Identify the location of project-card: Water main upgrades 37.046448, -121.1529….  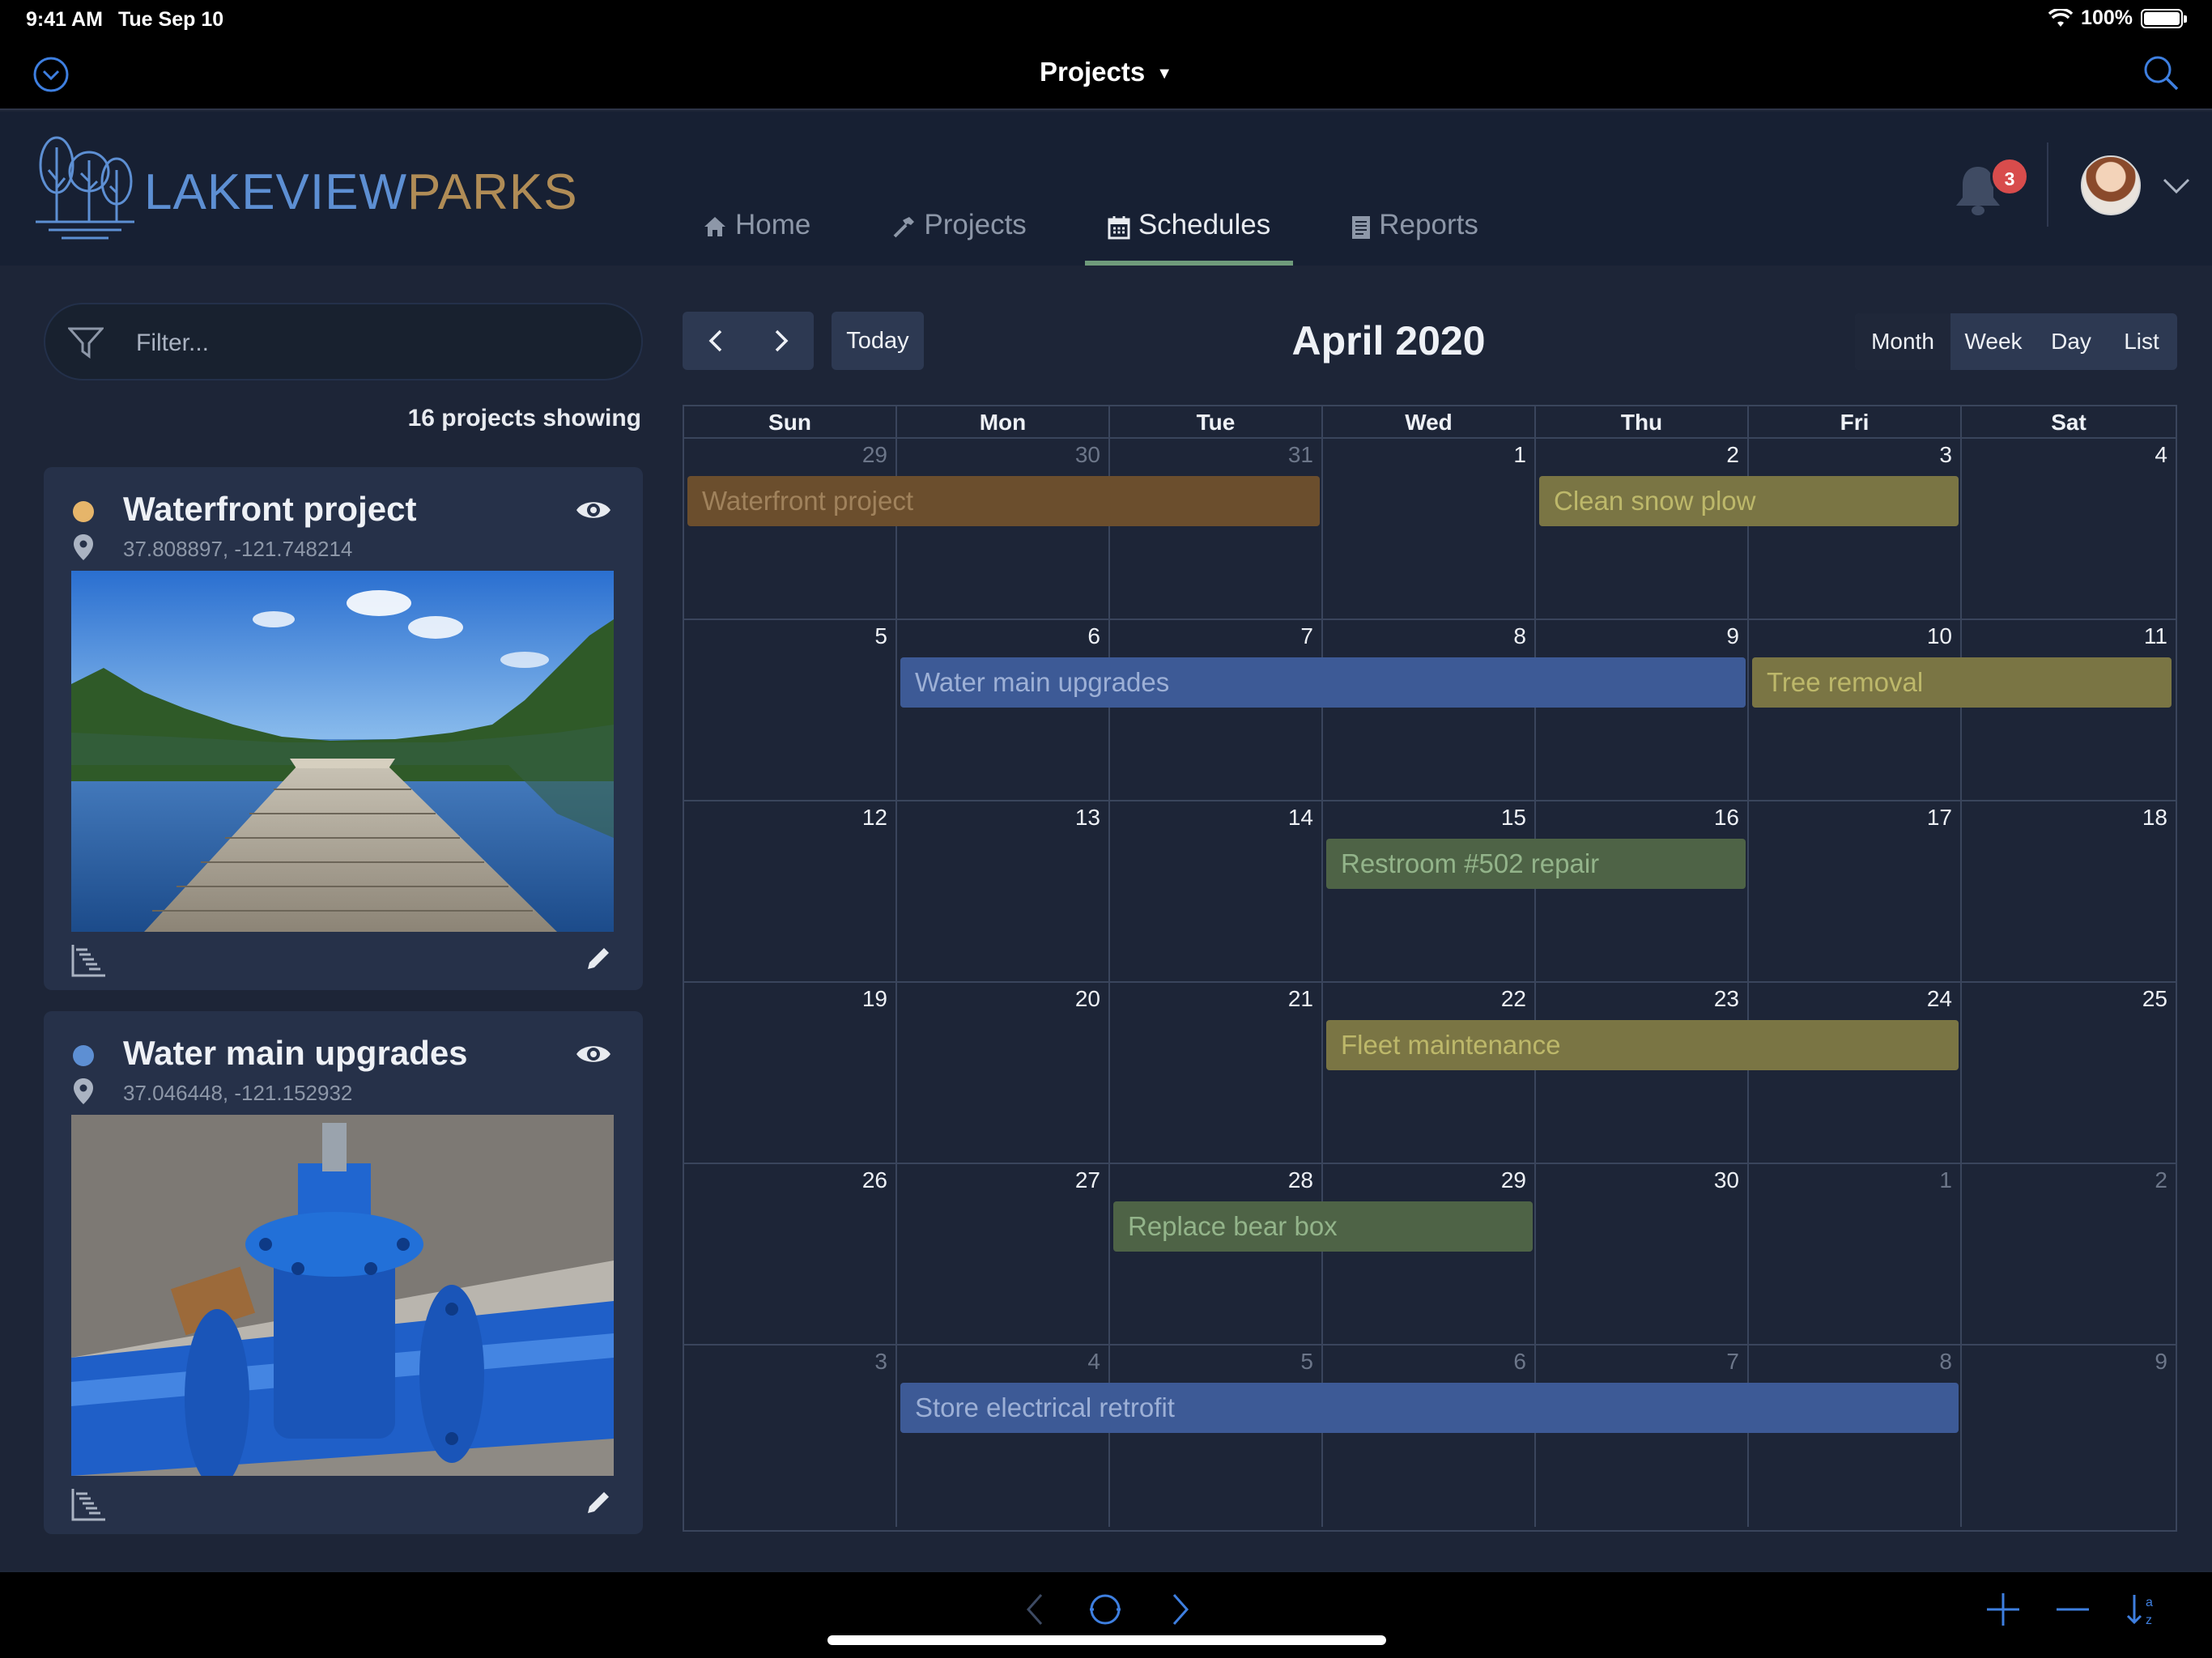
(343, 1272).